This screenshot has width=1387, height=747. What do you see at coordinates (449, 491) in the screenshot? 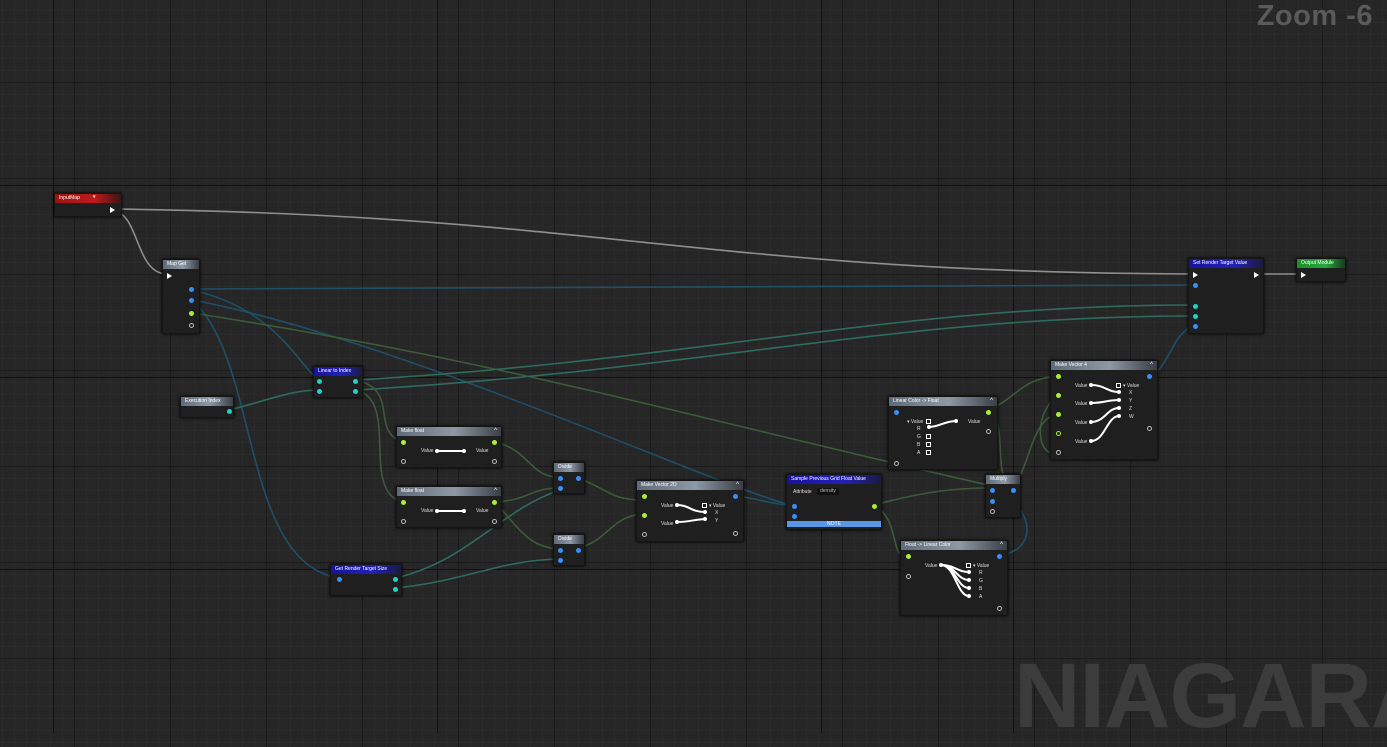
I see `node-title: Make float ^` at bounding box center [449, 491].